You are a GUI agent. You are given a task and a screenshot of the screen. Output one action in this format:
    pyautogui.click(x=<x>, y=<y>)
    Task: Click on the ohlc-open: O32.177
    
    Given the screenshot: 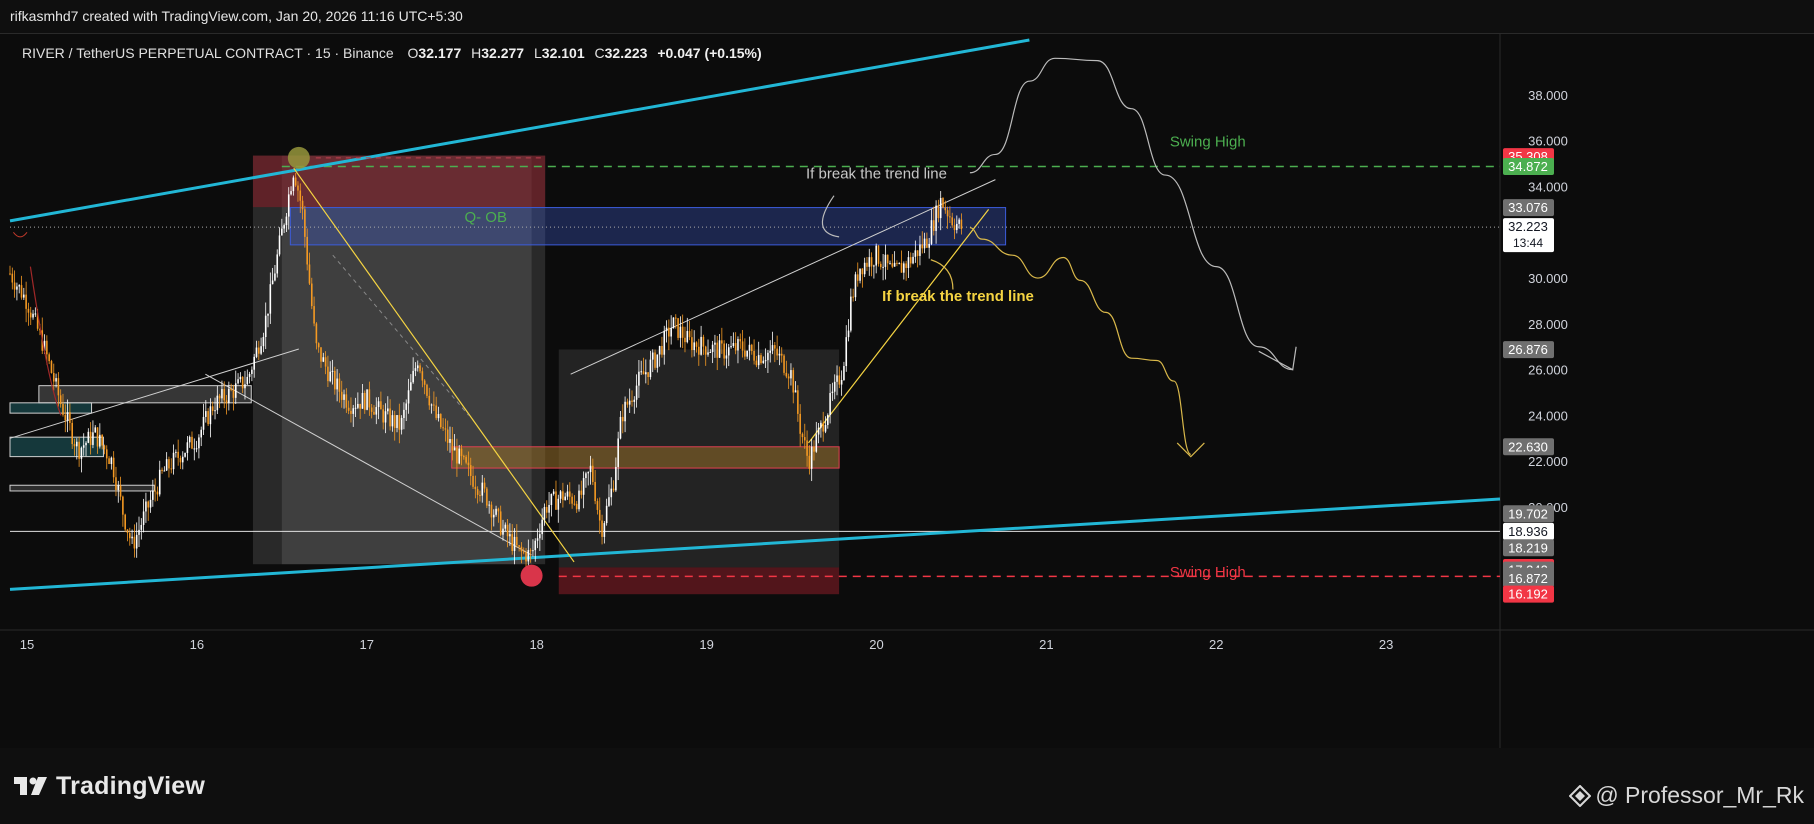 What is the action you would take?
    pyautogui.click(x=434, y=53)
    